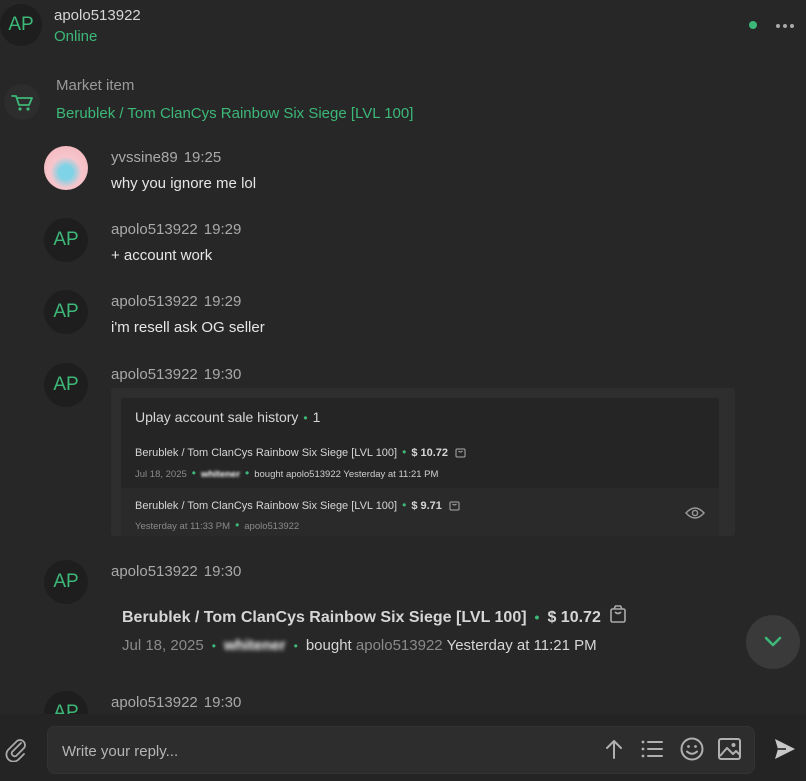  I want to click on header-username: apolo513922, so click(97, 15).